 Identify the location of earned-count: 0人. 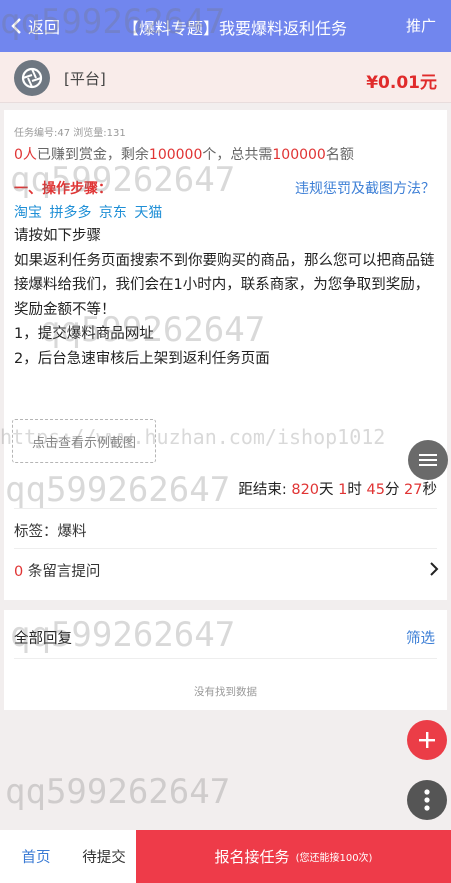
(25, 155).